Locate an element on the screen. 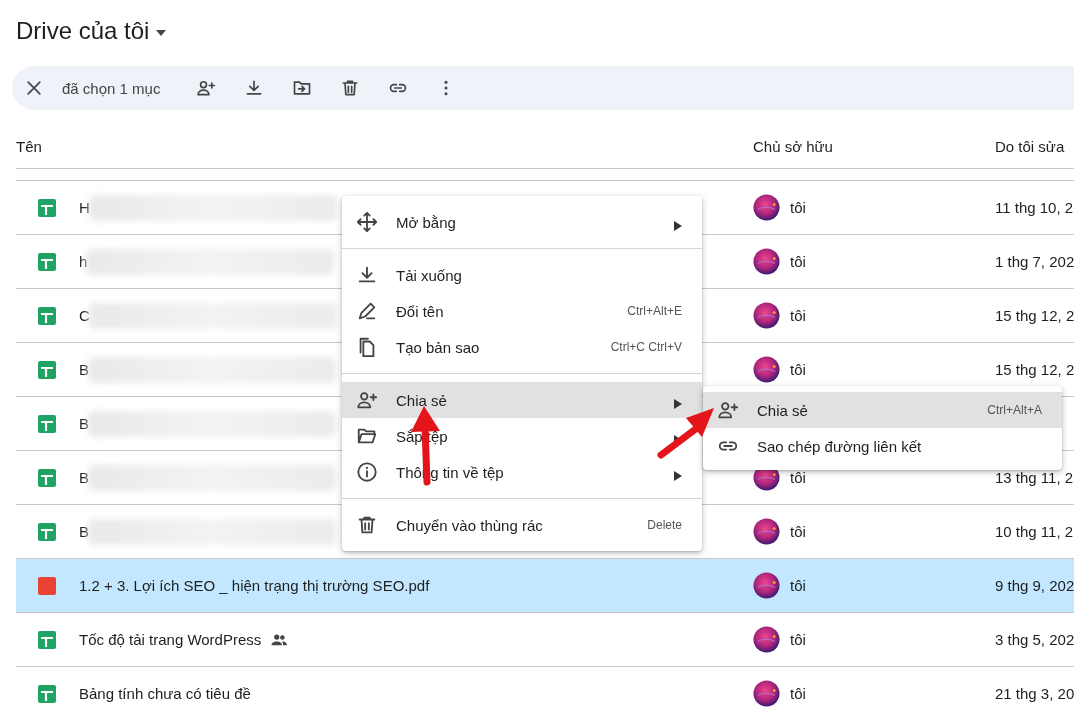 The width and height of the screenshot is (1074, 720). file-name: h is located at coordinates (83, 261).